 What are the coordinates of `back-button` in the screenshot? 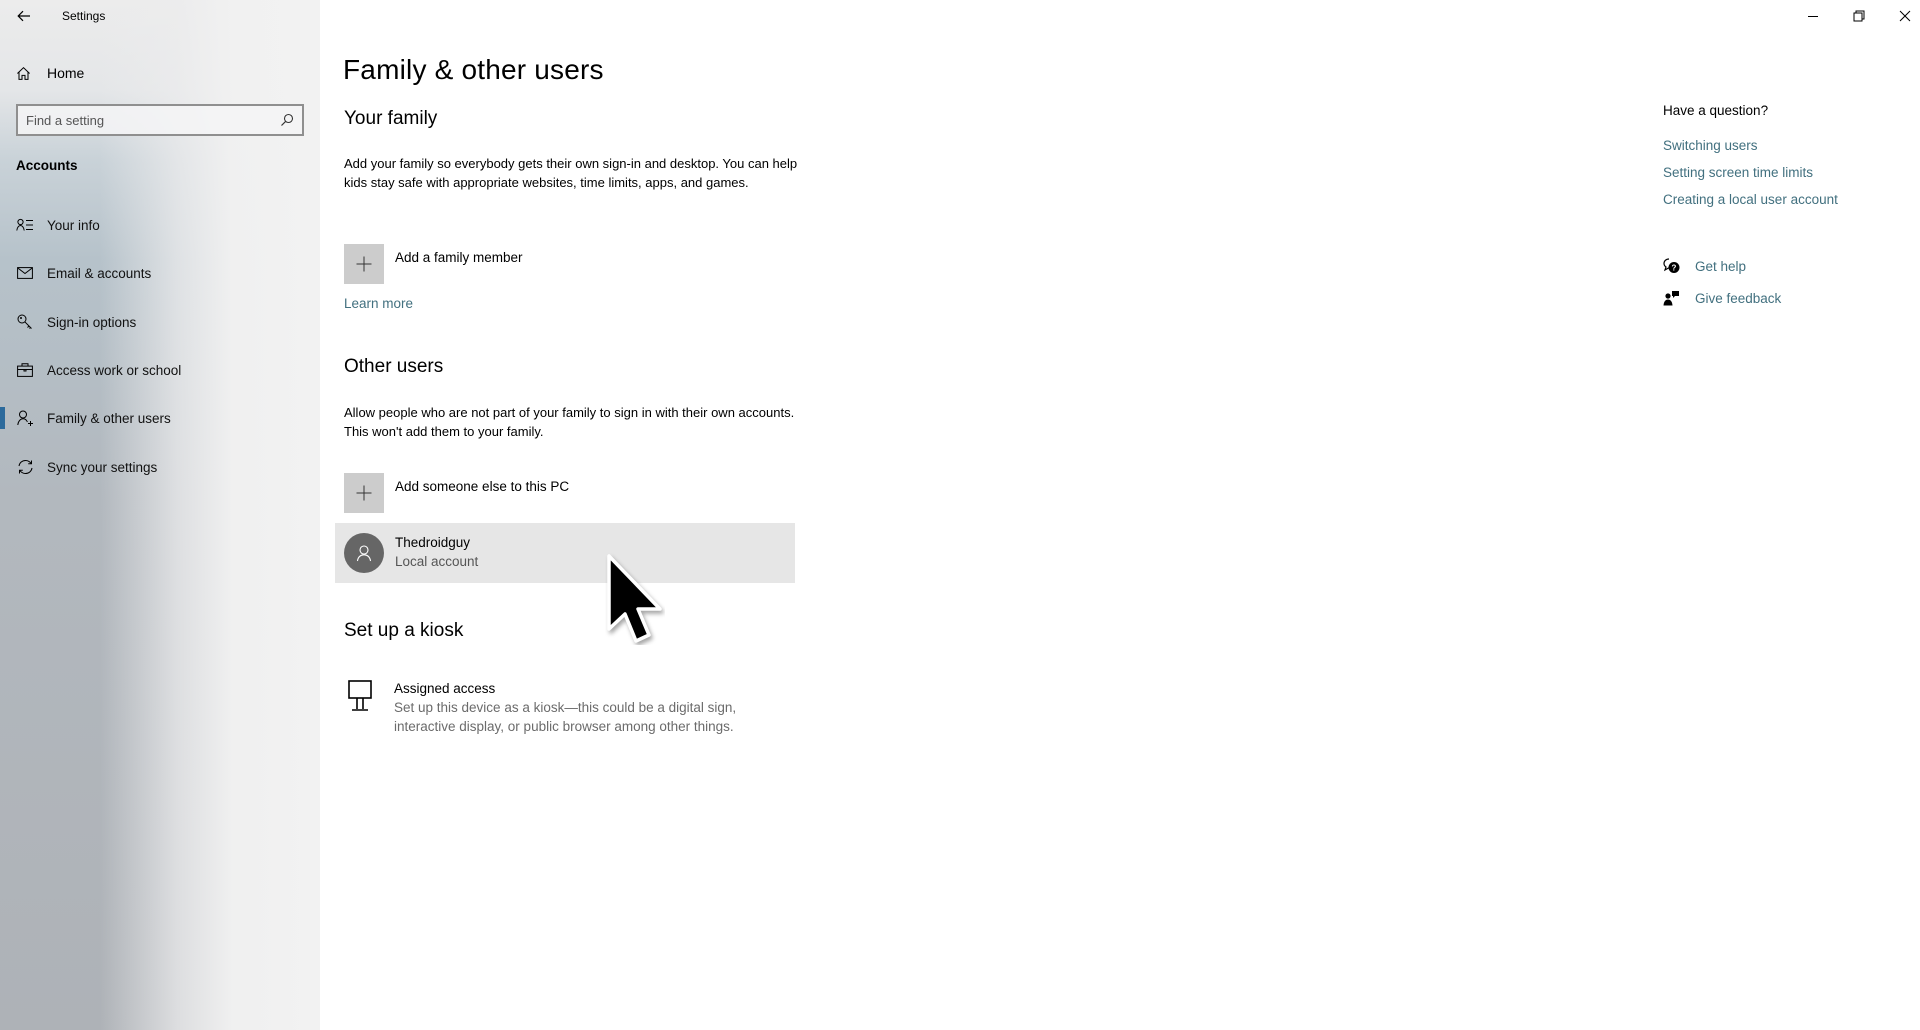 It's located at (24, 16).